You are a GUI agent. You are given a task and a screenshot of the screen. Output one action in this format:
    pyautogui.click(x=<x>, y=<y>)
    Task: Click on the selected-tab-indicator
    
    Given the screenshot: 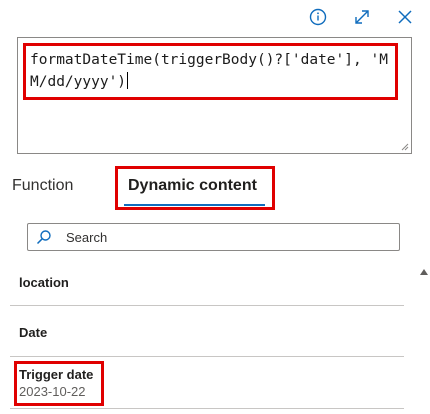 What is the action you would take?
    pyautogui.click(x=194, y=205)
    